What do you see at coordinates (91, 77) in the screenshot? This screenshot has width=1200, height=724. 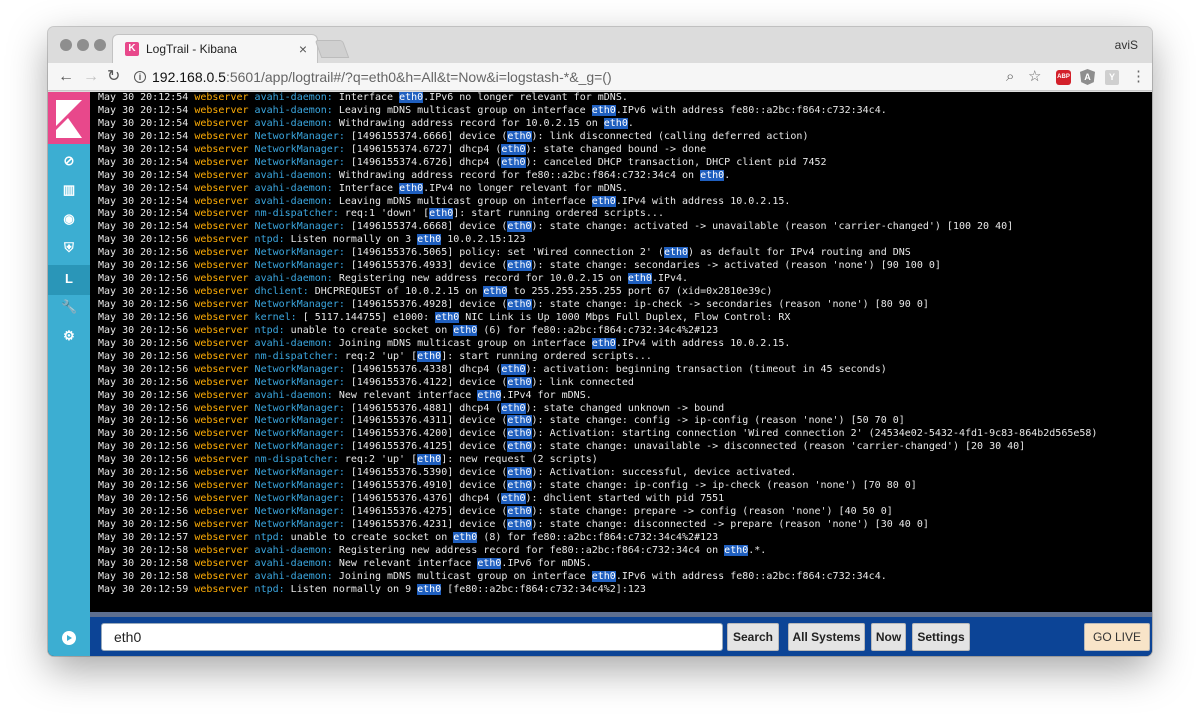 I see `forward-arrow-icon: →` at bounding box center [91, 77].